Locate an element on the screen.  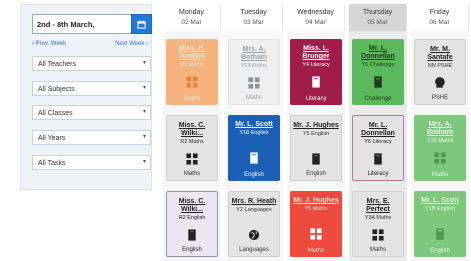
subject-label: Languages is located at coordinates (254, 250).